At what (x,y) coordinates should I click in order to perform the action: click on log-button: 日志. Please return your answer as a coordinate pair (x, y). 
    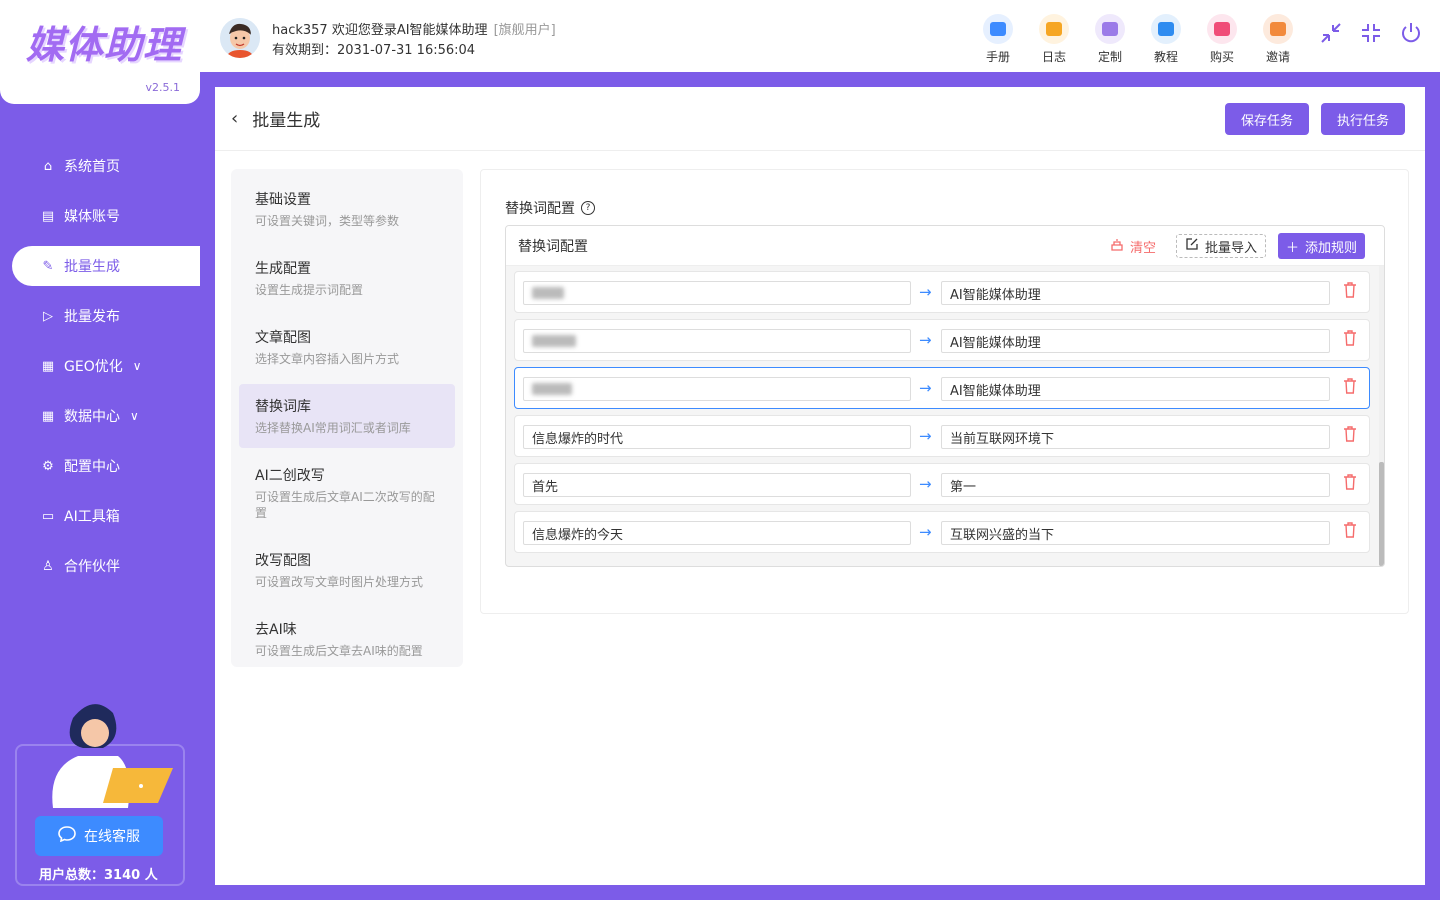
    Looking at the image, I should click on (1054, 39).